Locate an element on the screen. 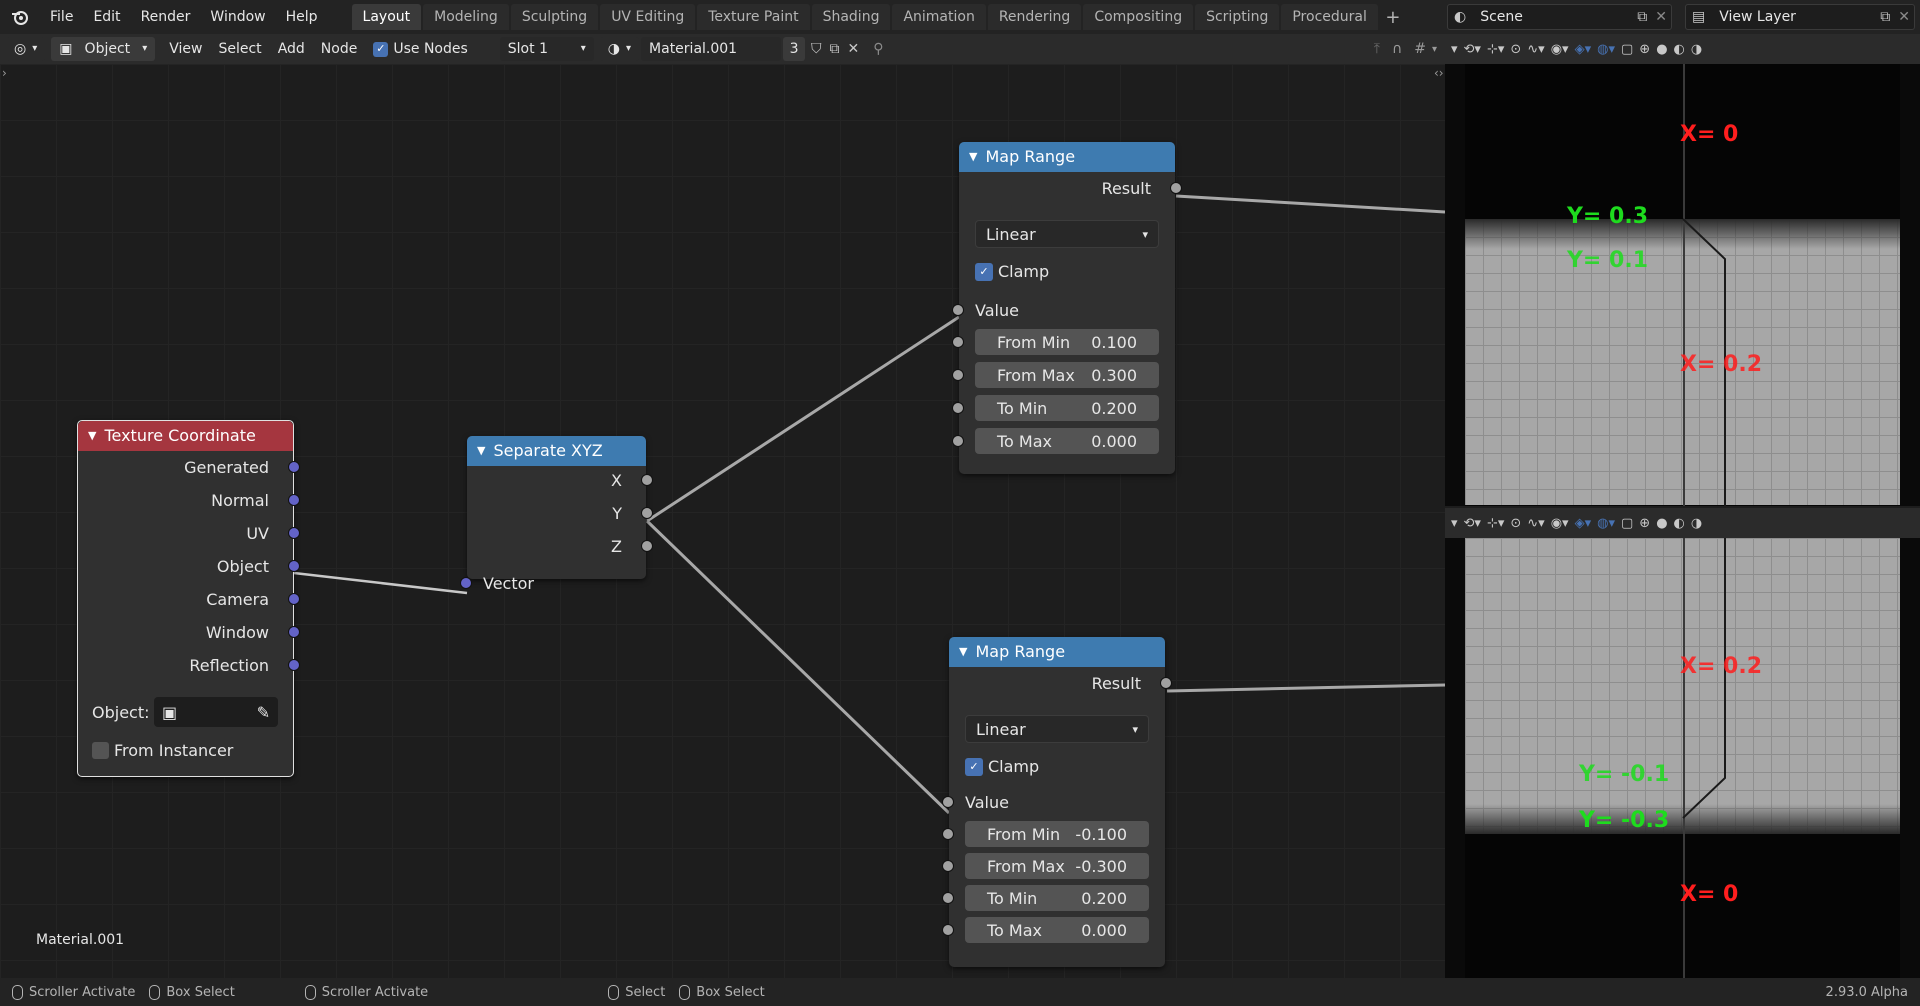 This screenshot has height=1006, width=1920. menu-node: Node is located at coordinates (339, 49).